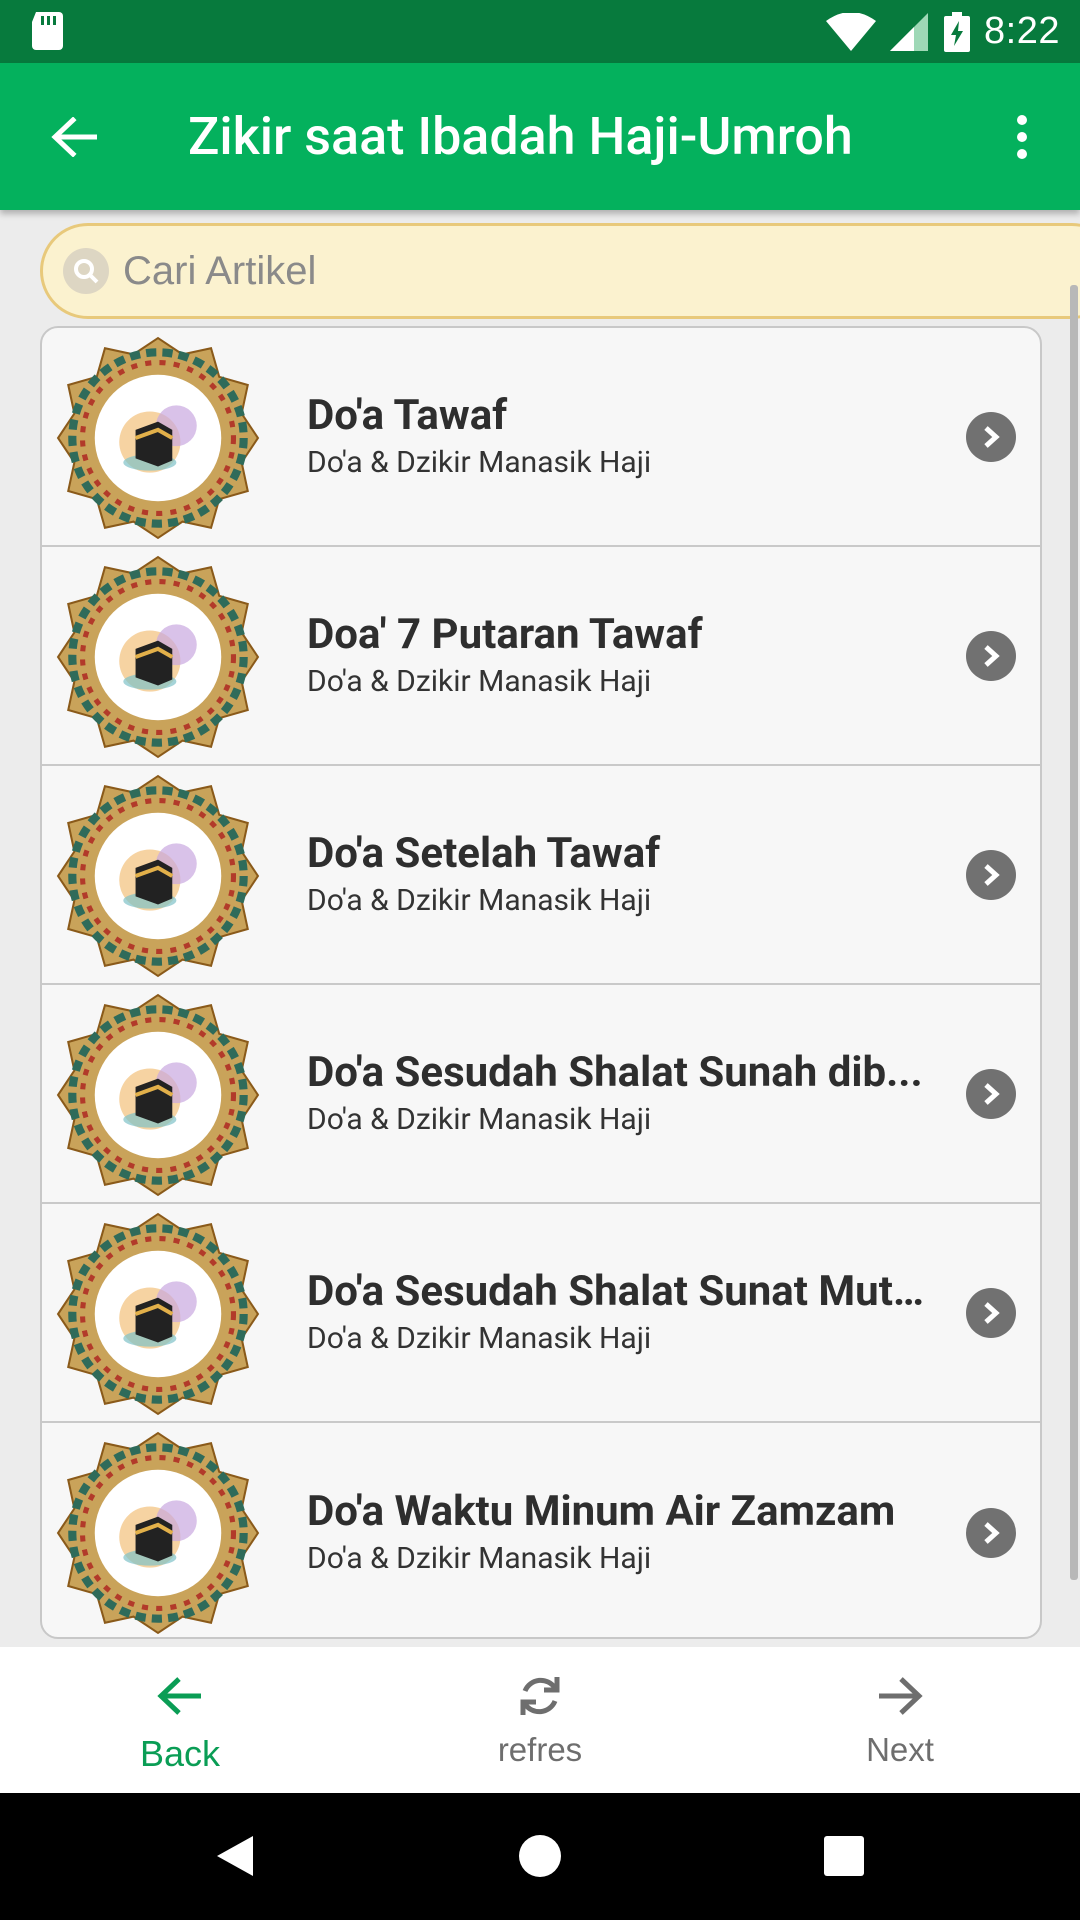  What do you see at coordinates (473, 271) in the screenshot?
I see `search-input` at bounding box center [473, 271].